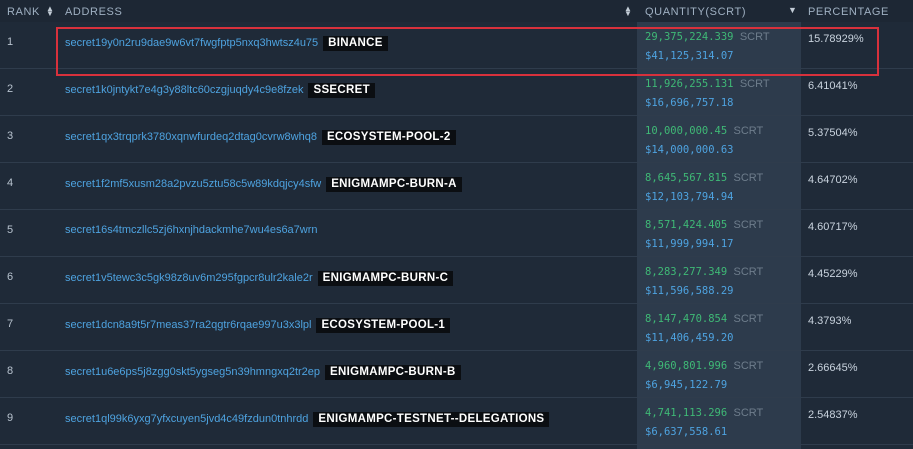  What do you see at coordinates (10, 136) in the screenshot?
I see `rank-cell: 3` at bounding box center [10, 136].